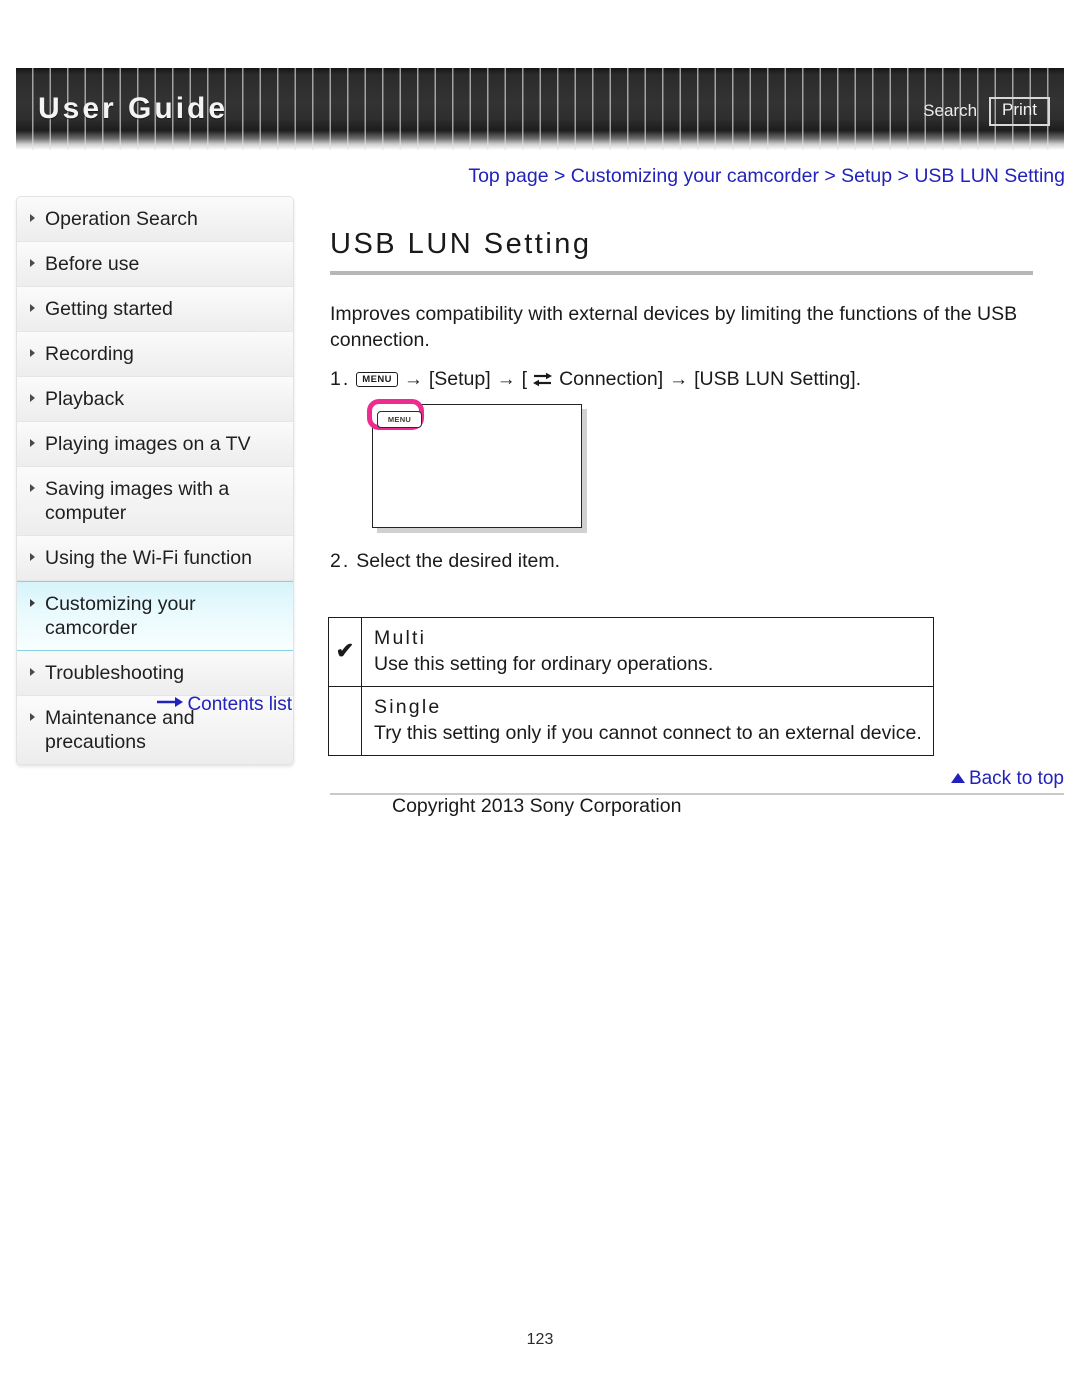 The image size is (1080, 1397). What do you see at coordinates (1016, 778) in the screenshot?
I see `back-to-top-label: Back to top` at bounding box center [1016, 778].